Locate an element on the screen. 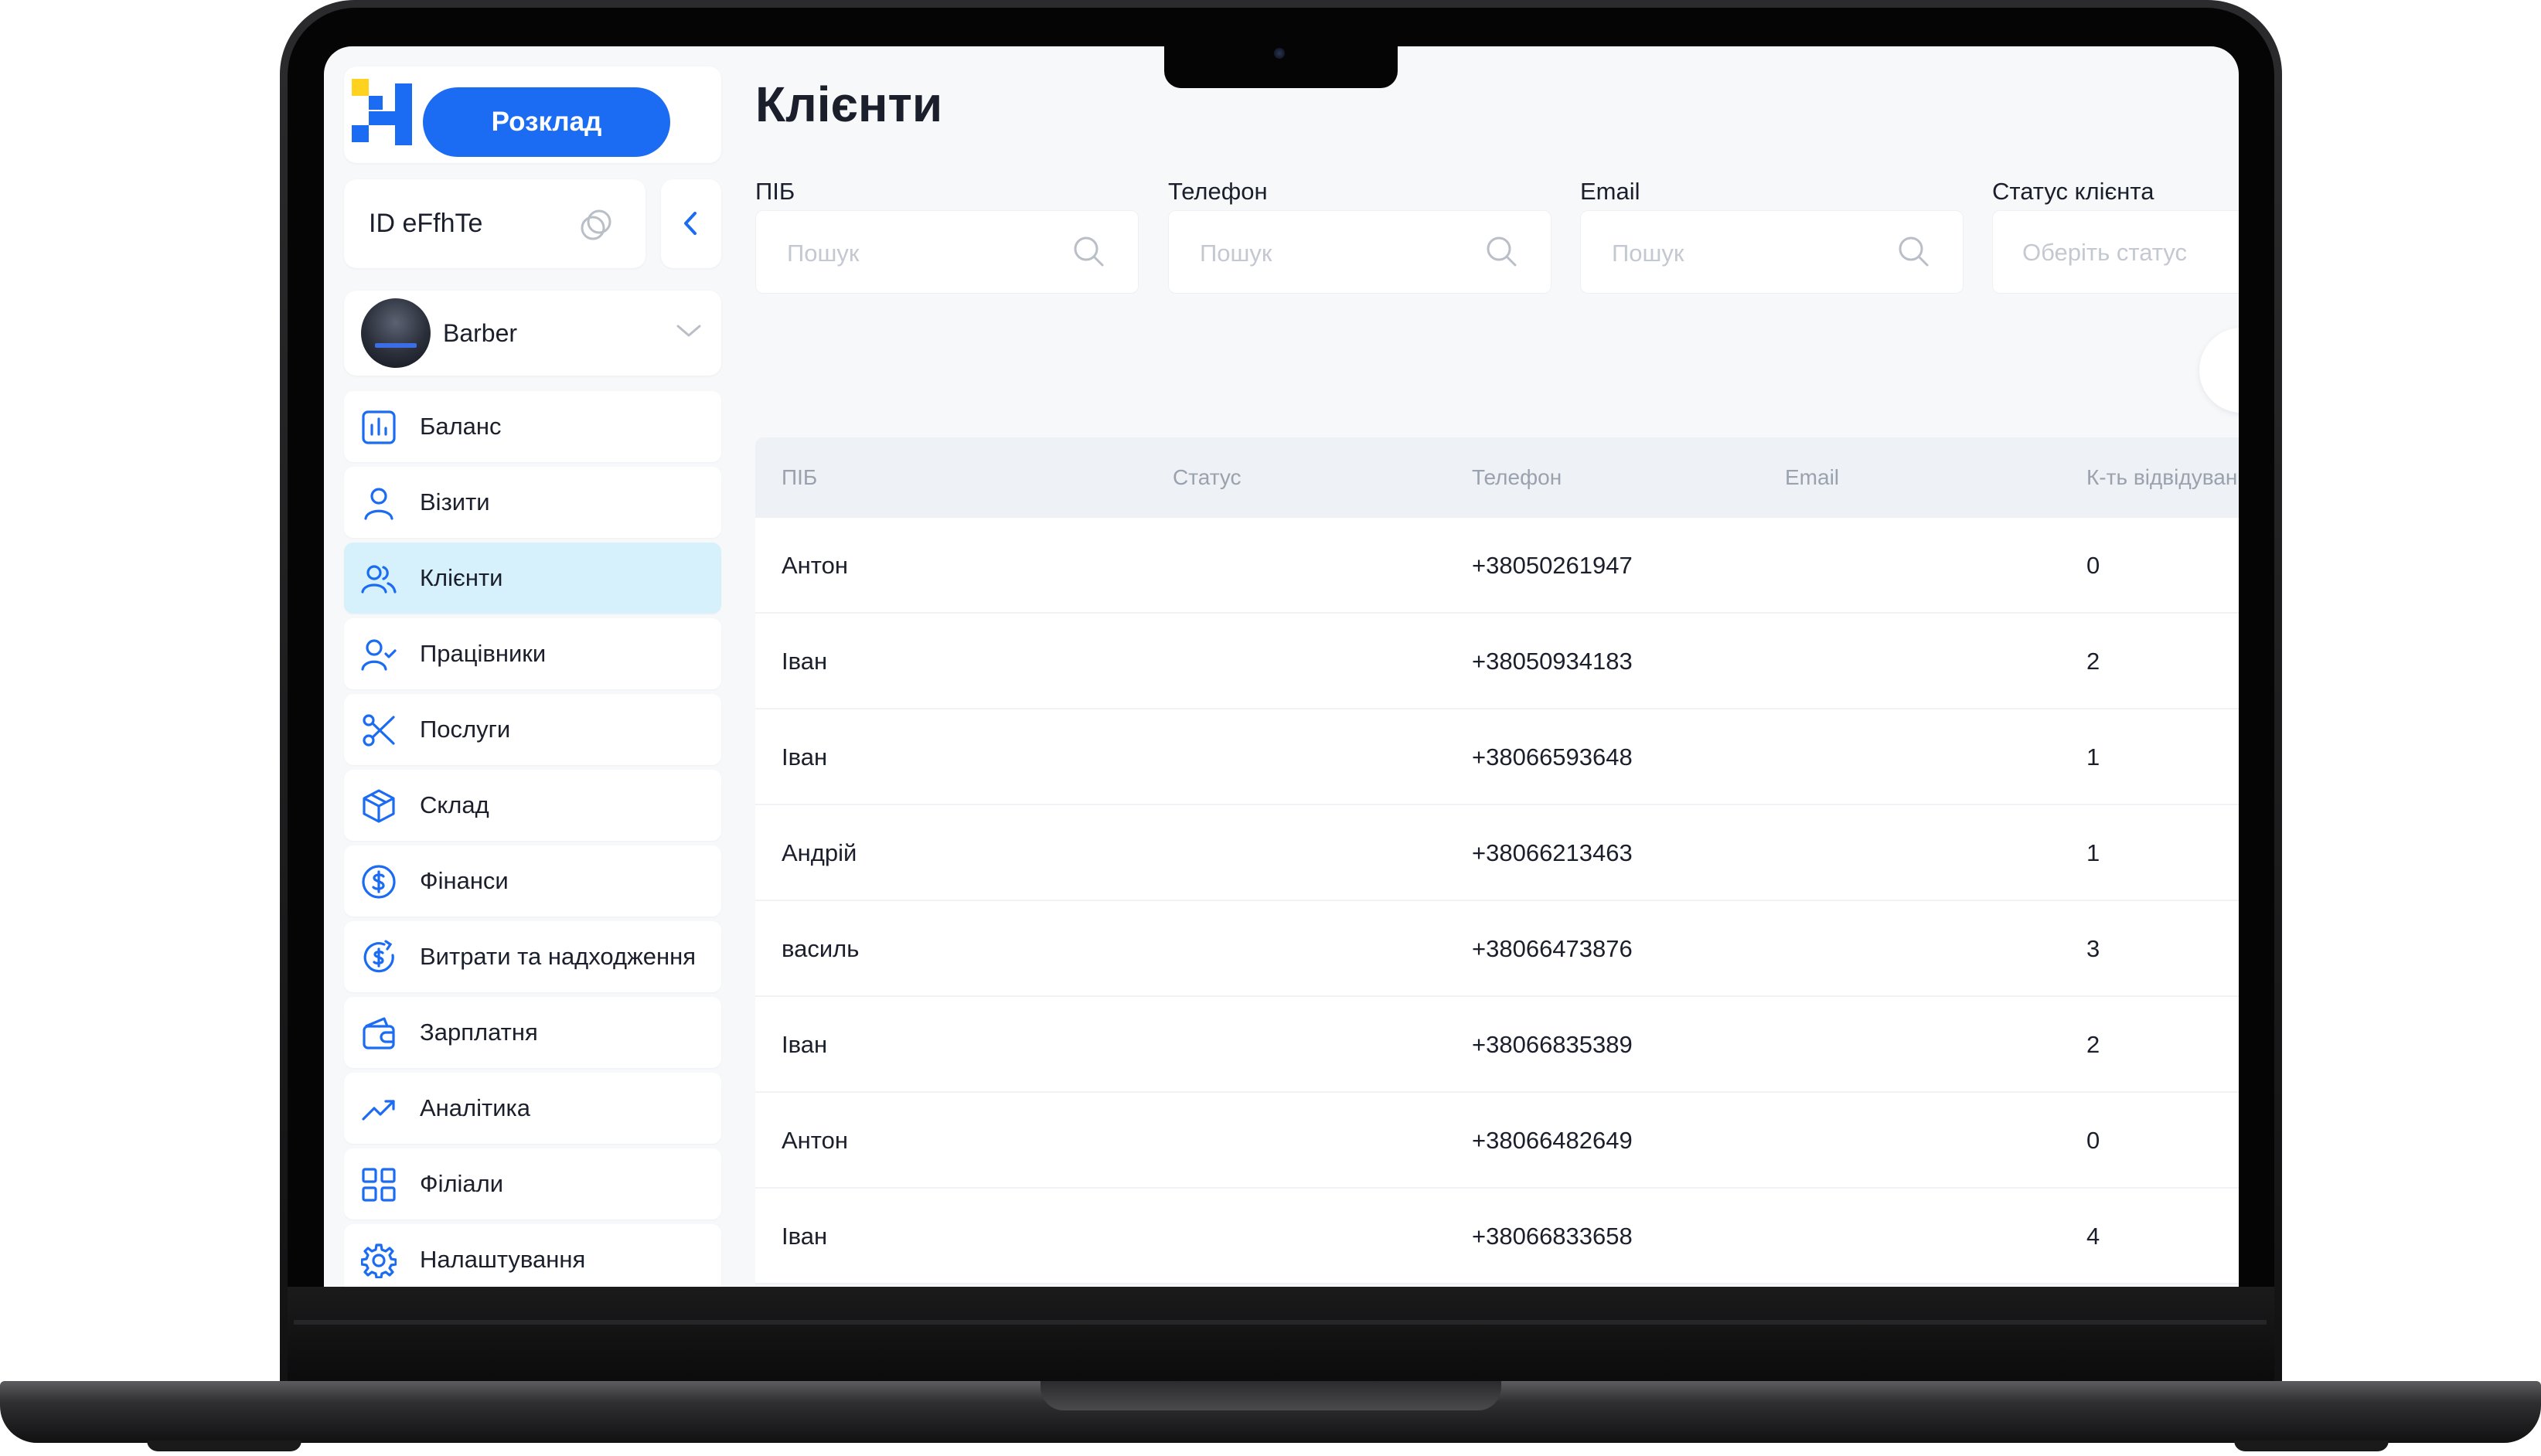 This screenshot has height=1456, width=2541. table-row: Антон +38050261947 0 is located at coordinates (1497, 566).